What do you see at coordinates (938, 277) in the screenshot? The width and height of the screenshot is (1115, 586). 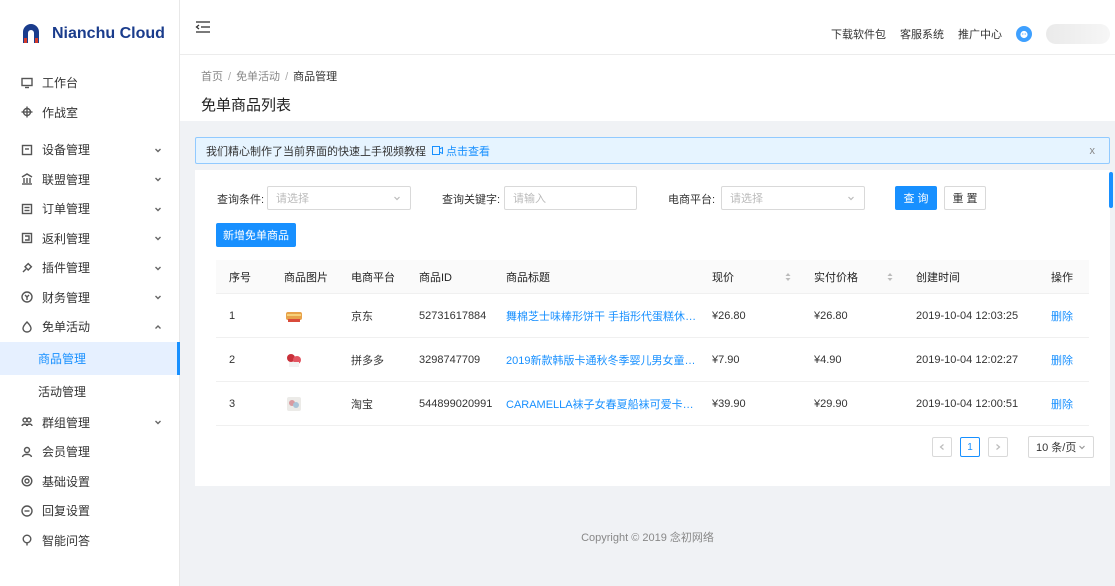 I see `column-header: 创建时间` at bounding box center [938, 277].